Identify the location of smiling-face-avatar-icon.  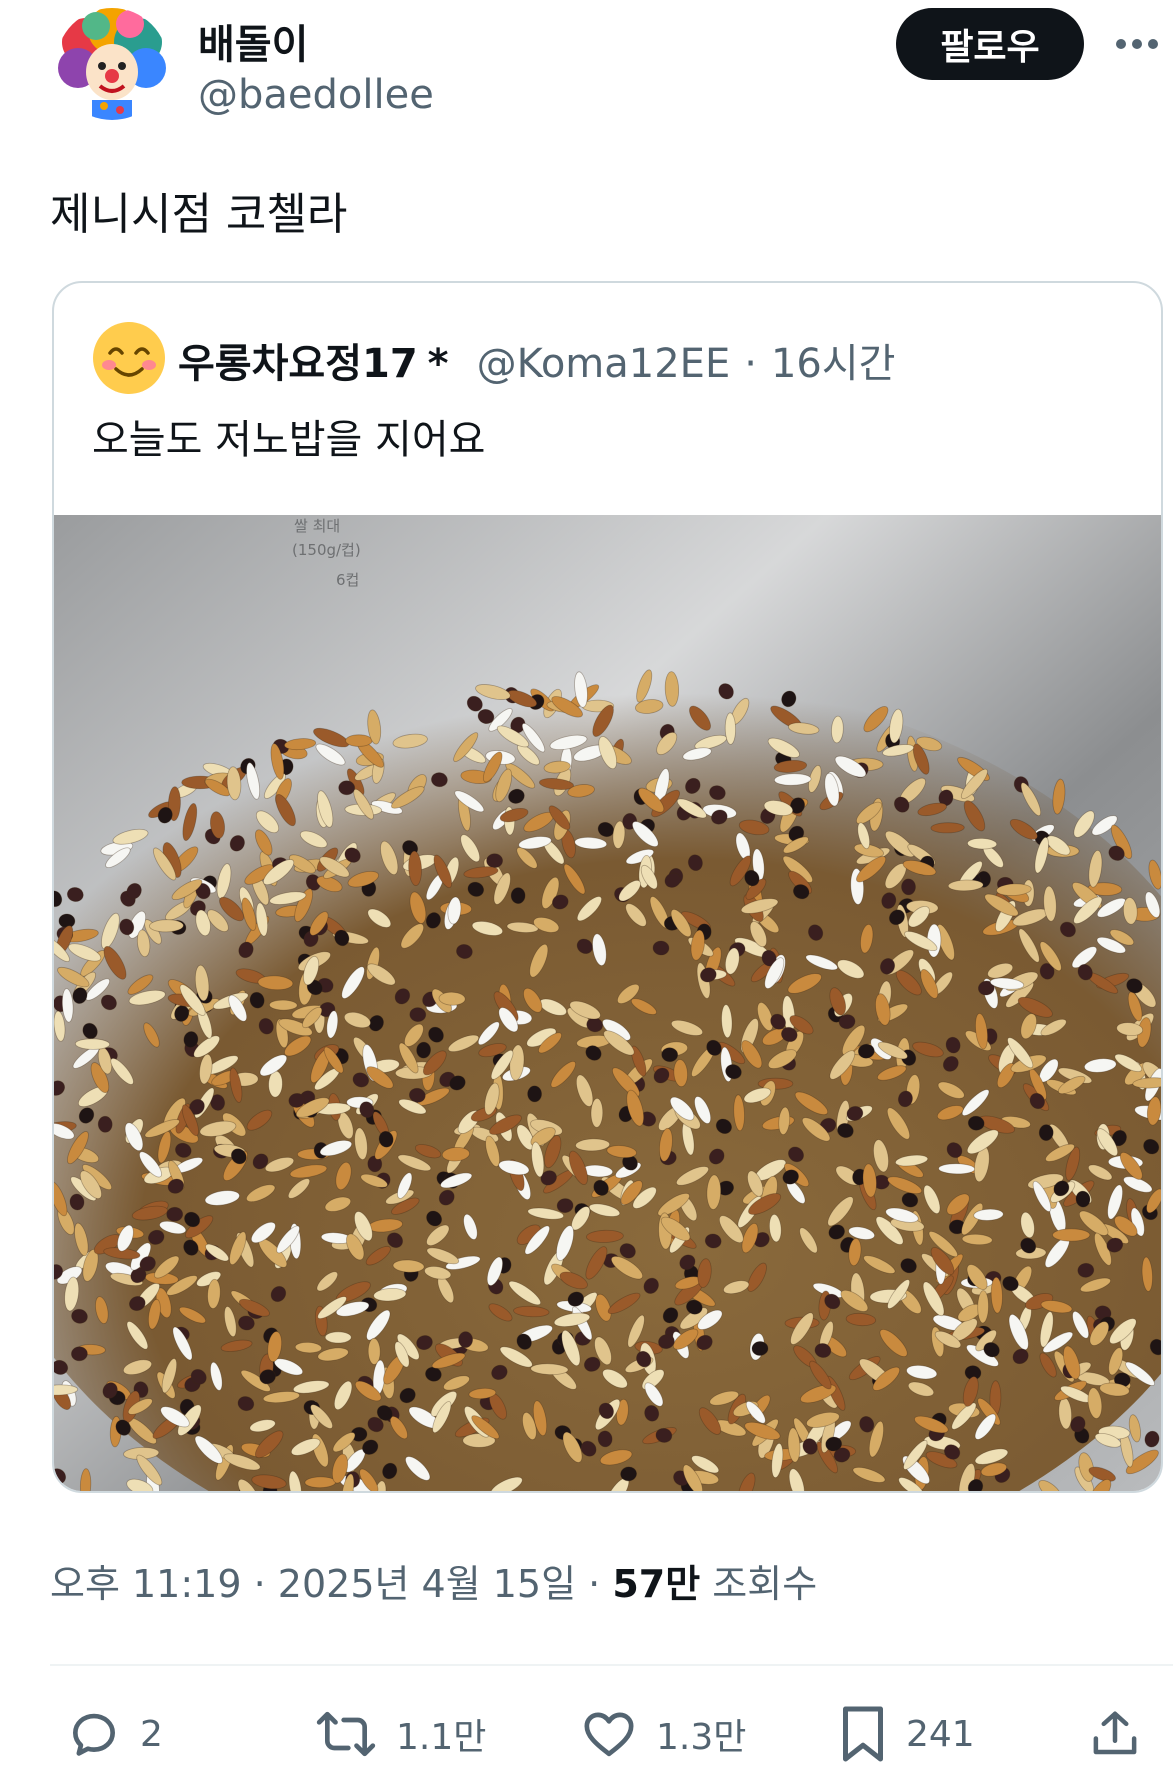
(129, 358).